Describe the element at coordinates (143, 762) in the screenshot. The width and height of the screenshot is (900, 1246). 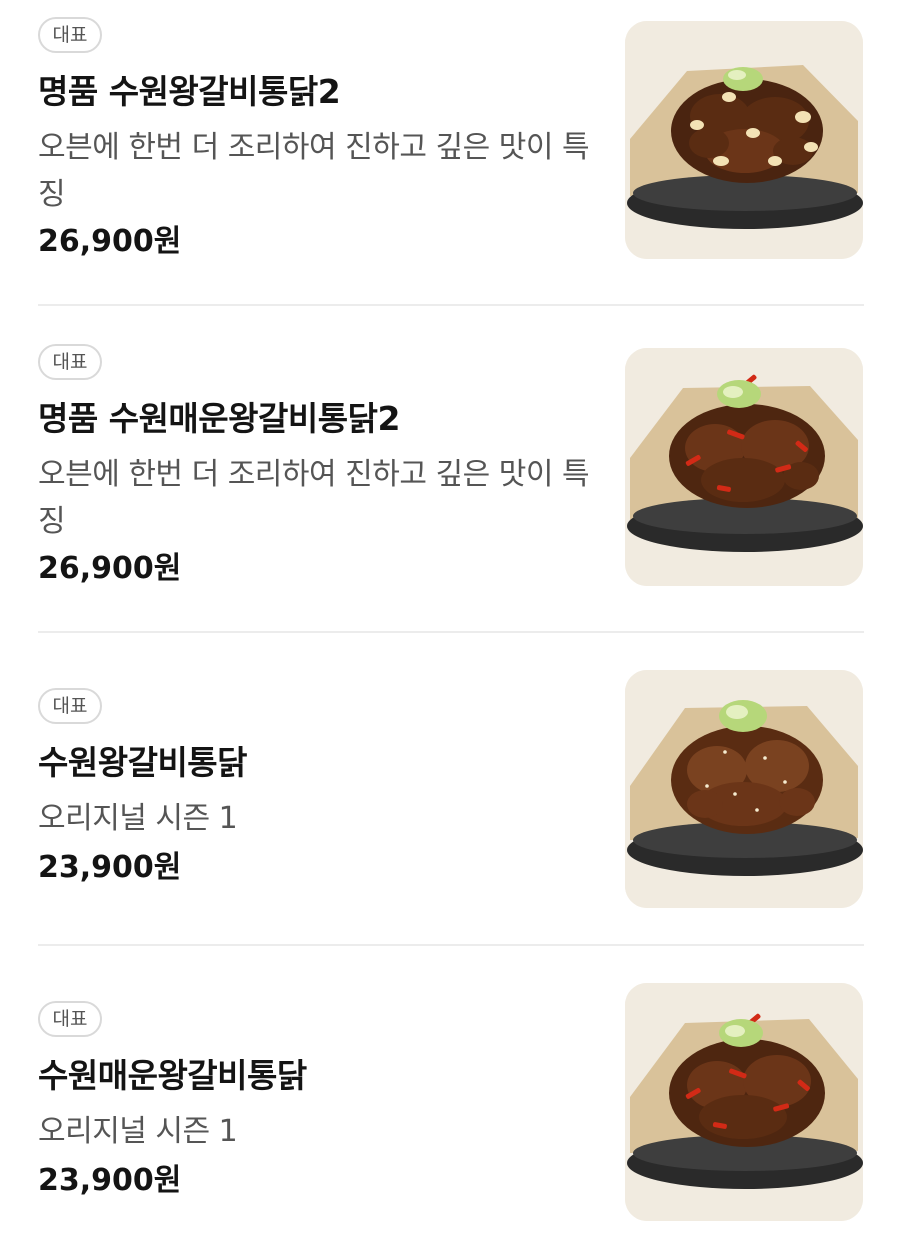
I see `menu-item-name: 수원왕갈비통닭` at that location.